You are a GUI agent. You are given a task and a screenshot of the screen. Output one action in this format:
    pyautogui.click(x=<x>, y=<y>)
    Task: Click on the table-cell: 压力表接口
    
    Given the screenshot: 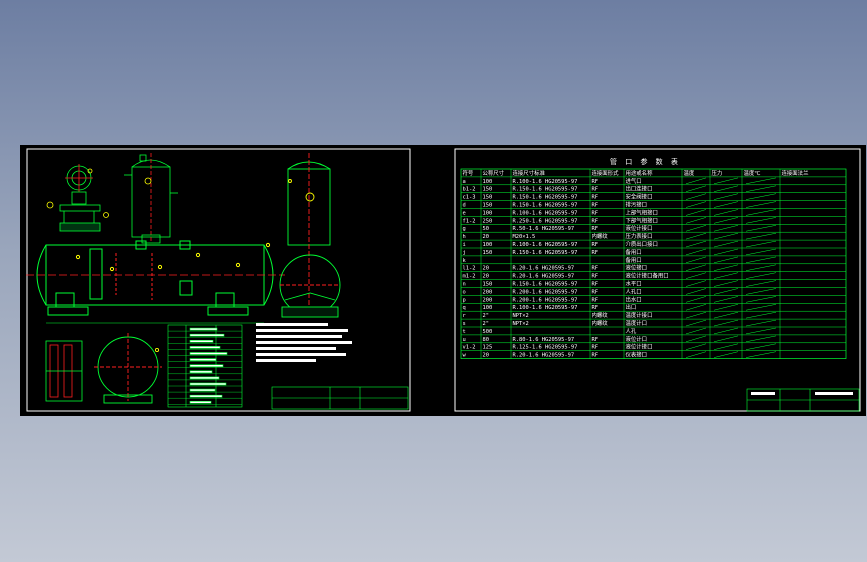 What is the action you would take?
    pyautogui.click(x=639, y=236)
    